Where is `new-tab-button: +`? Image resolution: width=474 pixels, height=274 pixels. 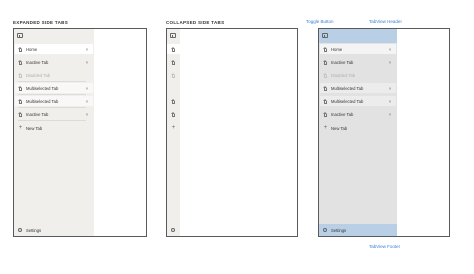 new-tab-button: + is located at coordinates (173, 128).